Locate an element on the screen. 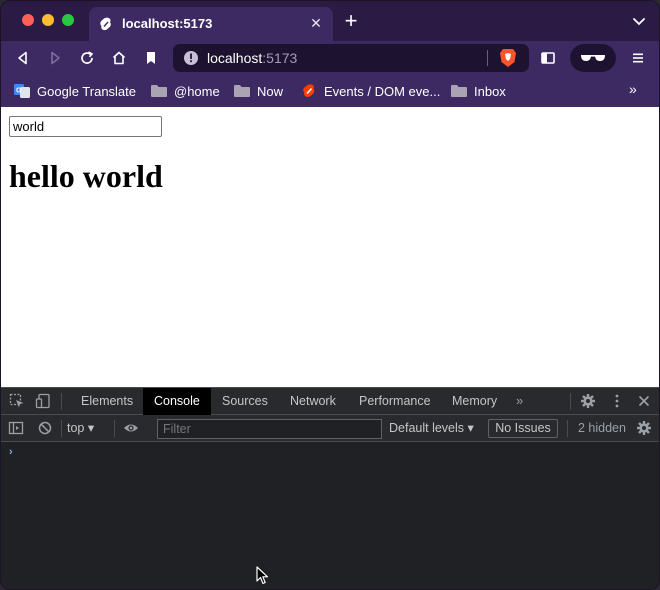 This screenshot has height=590, width=660. menu-button is located at coordinates (638, 58).